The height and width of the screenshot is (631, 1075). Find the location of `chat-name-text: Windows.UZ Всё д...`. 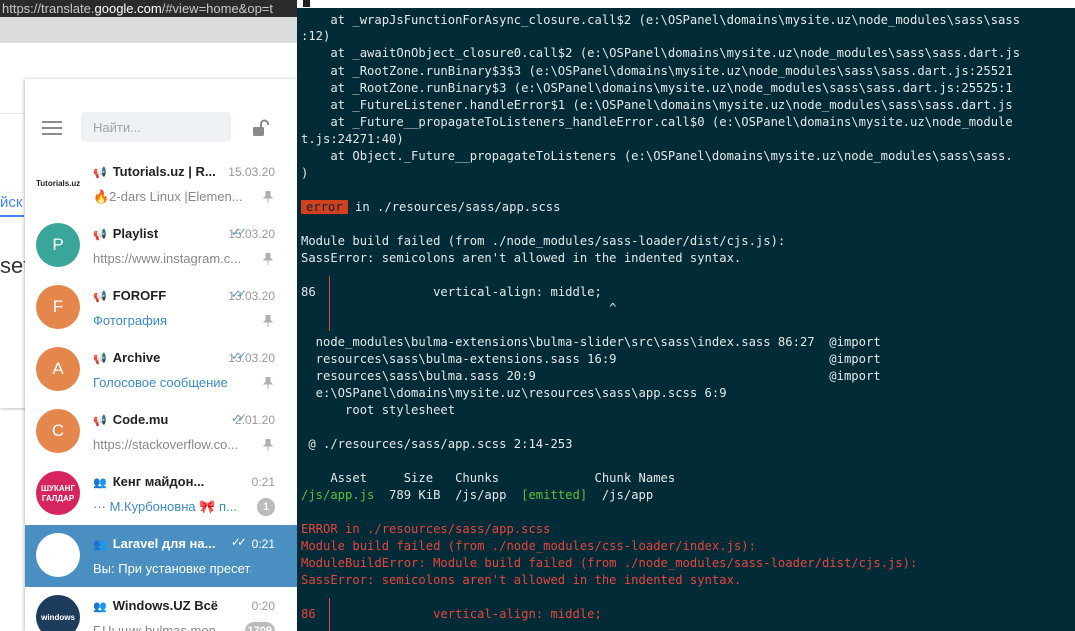

chat-name-text: Windows.UZ Всё д... is located at coordinates (166, 605).